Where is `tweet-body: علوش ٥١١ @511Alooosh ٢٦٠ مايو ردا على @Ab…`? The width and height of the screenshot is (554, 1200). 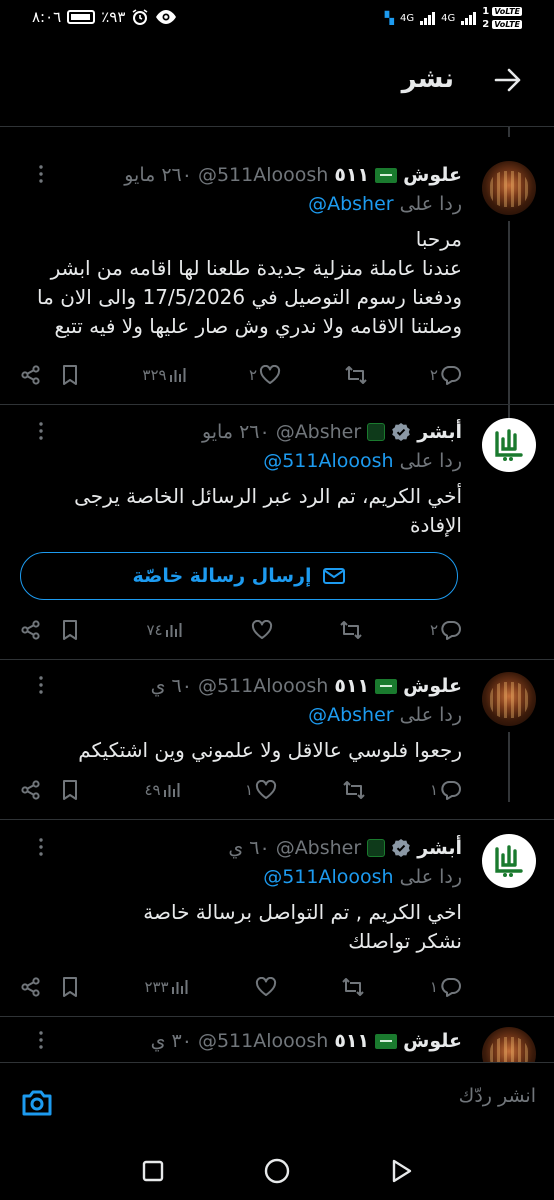 tweet-body: علوش ٥١١ @511Alooosh ٢٦٠ مايو ردا على @Ab… is located at coordinates (241, 251).